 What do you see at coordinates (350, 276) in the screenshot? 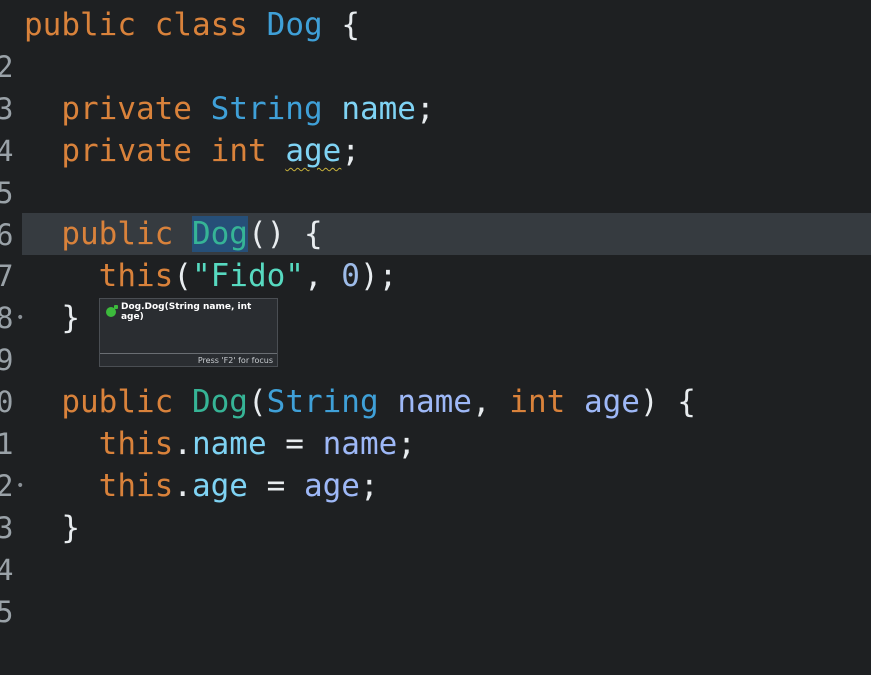
I see `number-literal: 0` at bounding box center [350, 276].